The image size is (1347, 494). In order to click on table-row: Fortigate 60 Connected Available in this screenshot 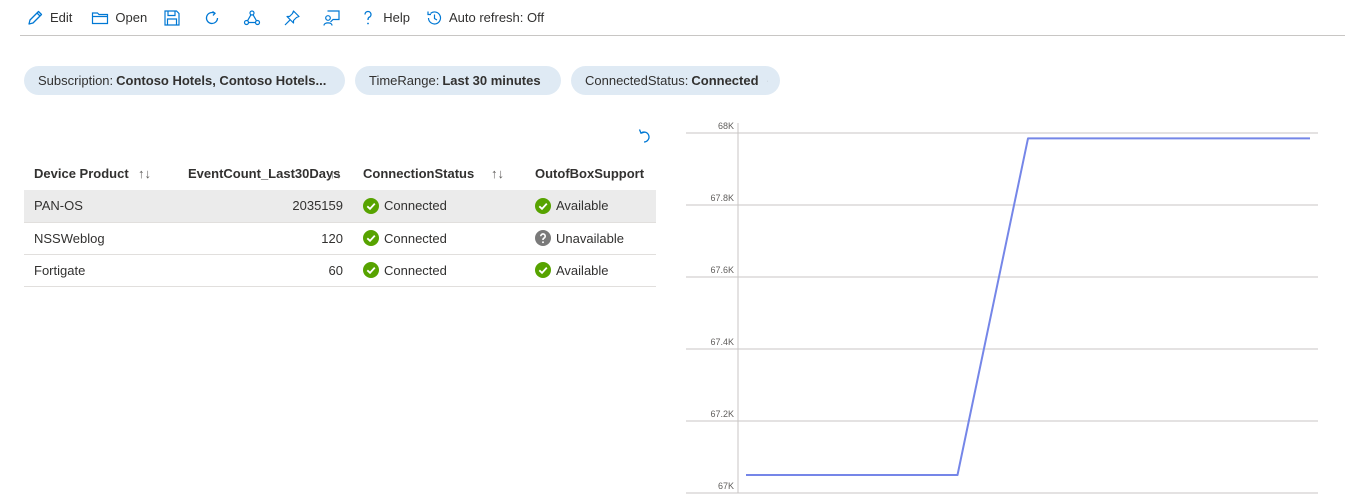, I will do `click(340, 270)`.